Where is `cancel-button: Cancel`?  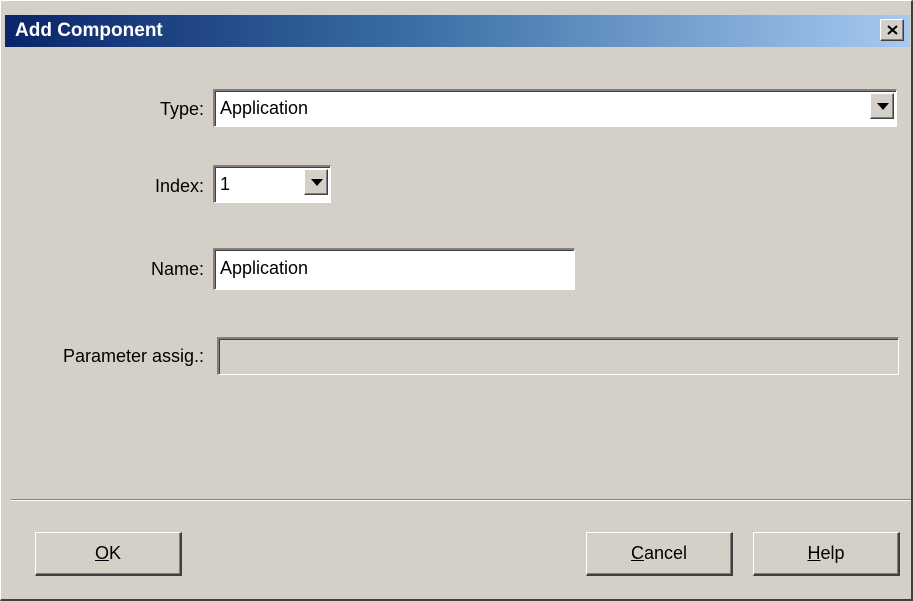 cancel-button: Cancel is located at coordinates (659, 554).